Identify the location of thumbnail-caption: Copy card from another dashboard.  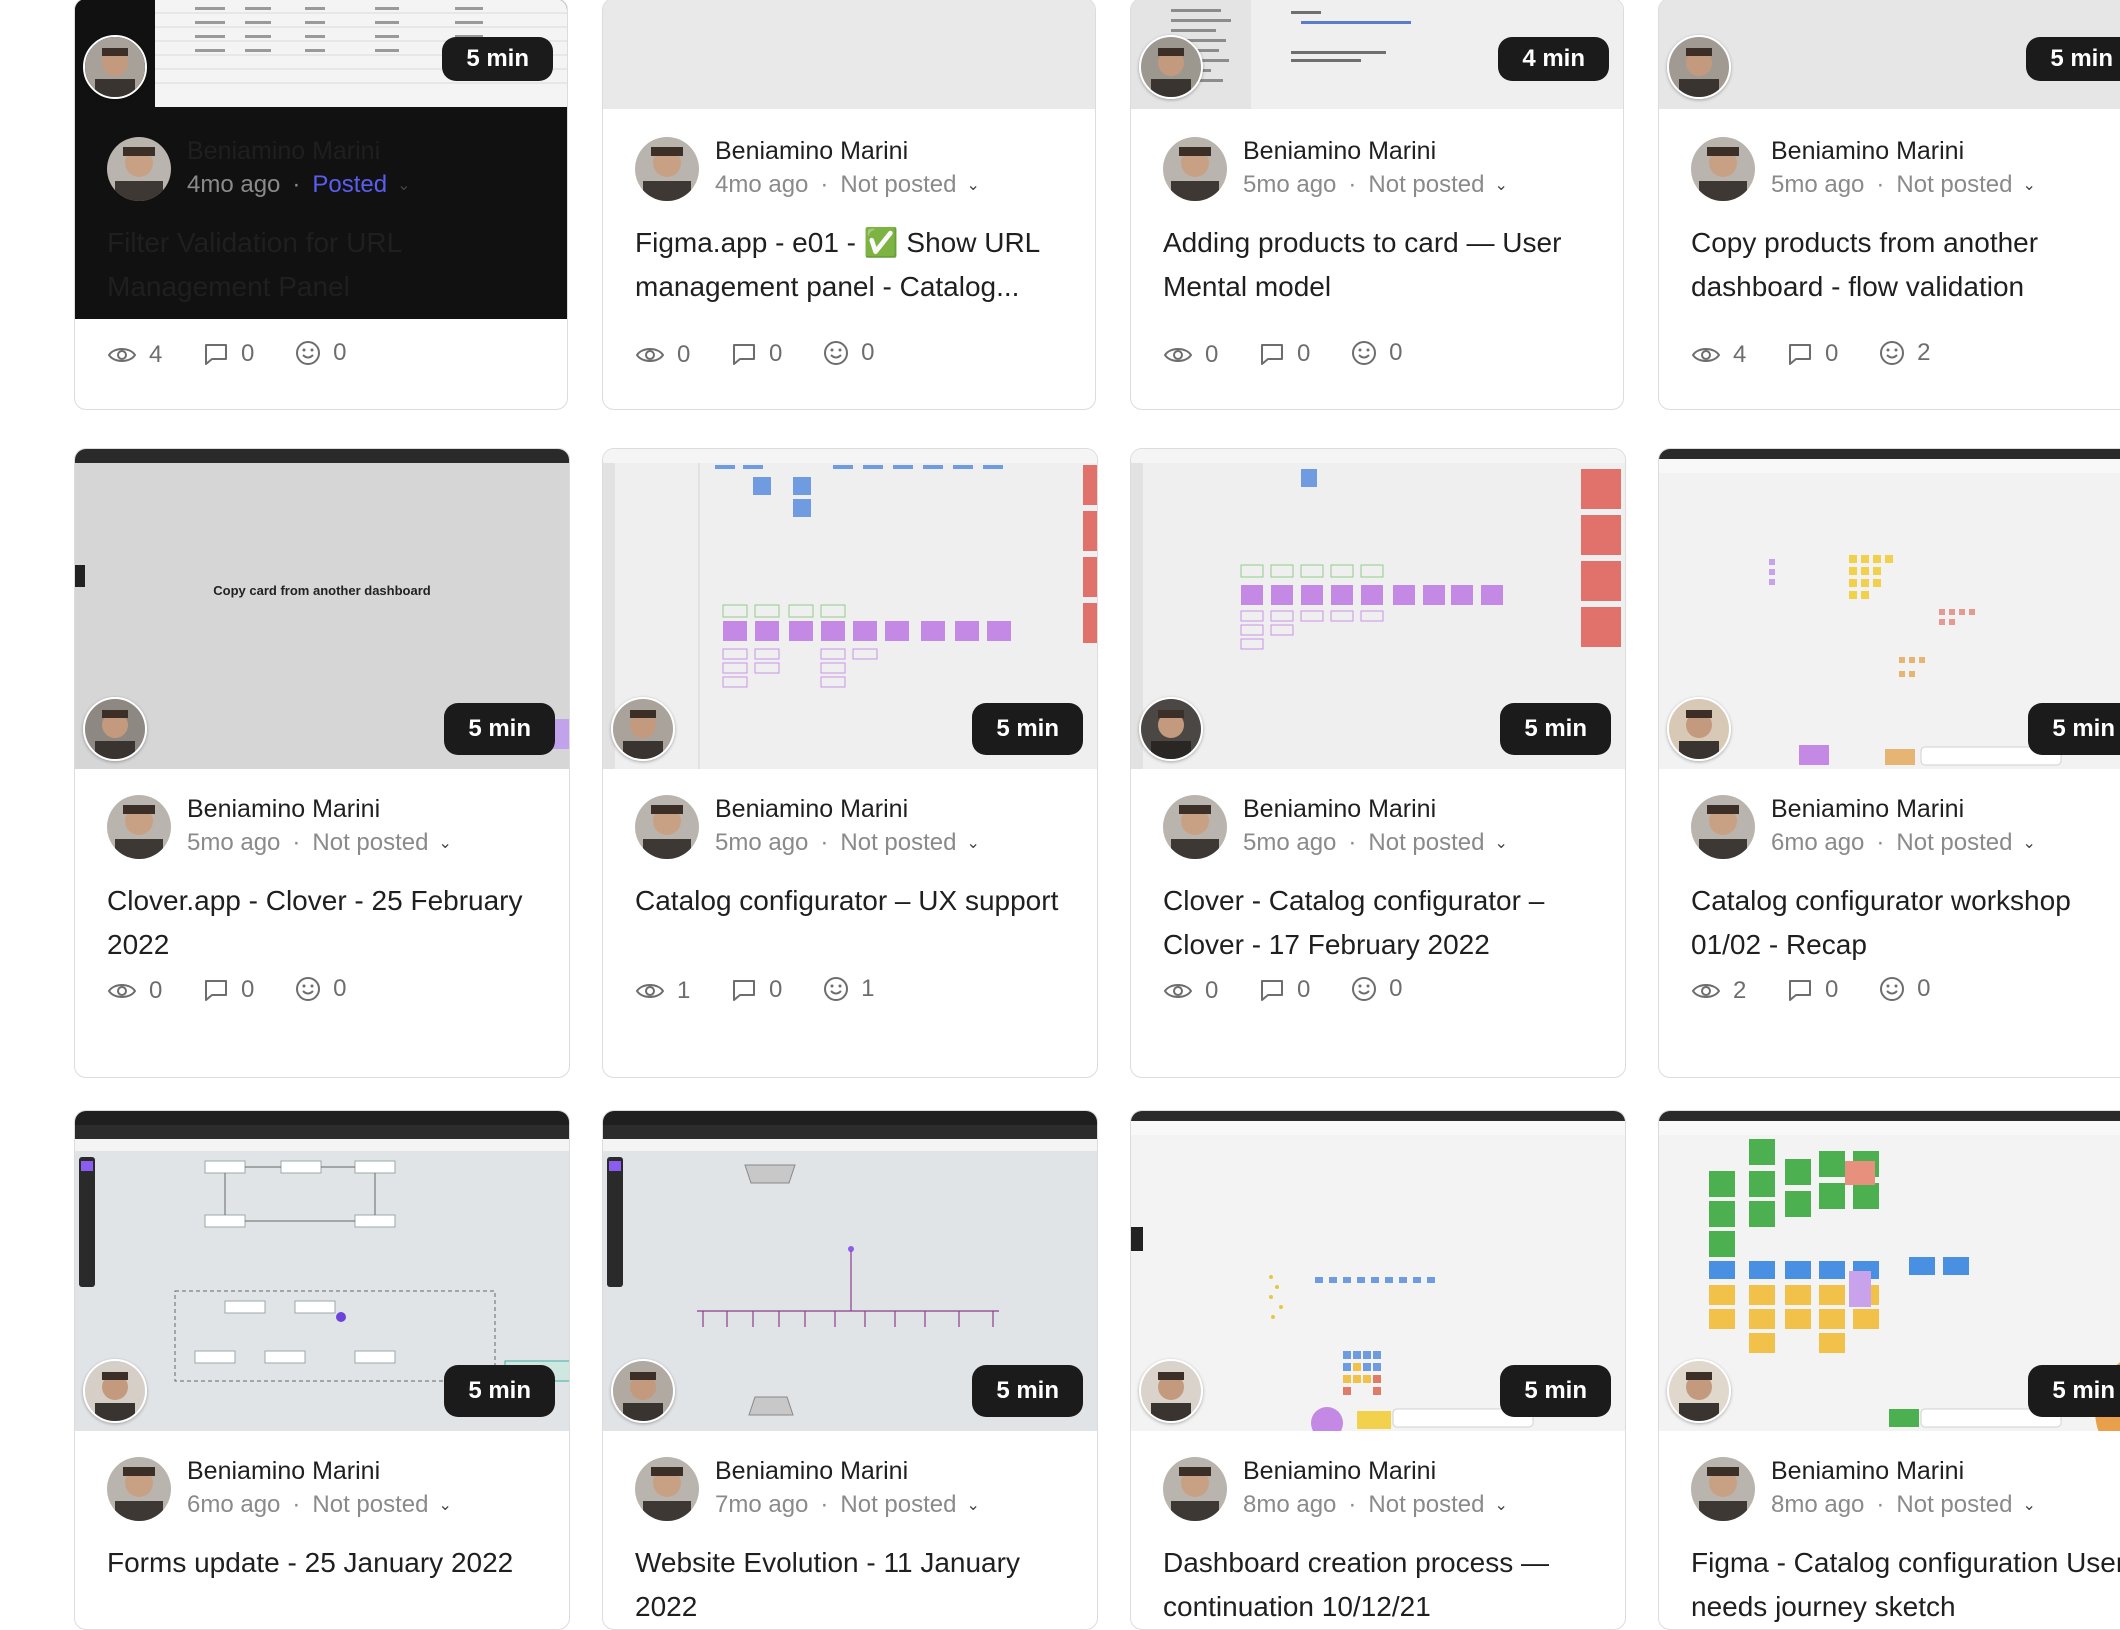
(322, 590).